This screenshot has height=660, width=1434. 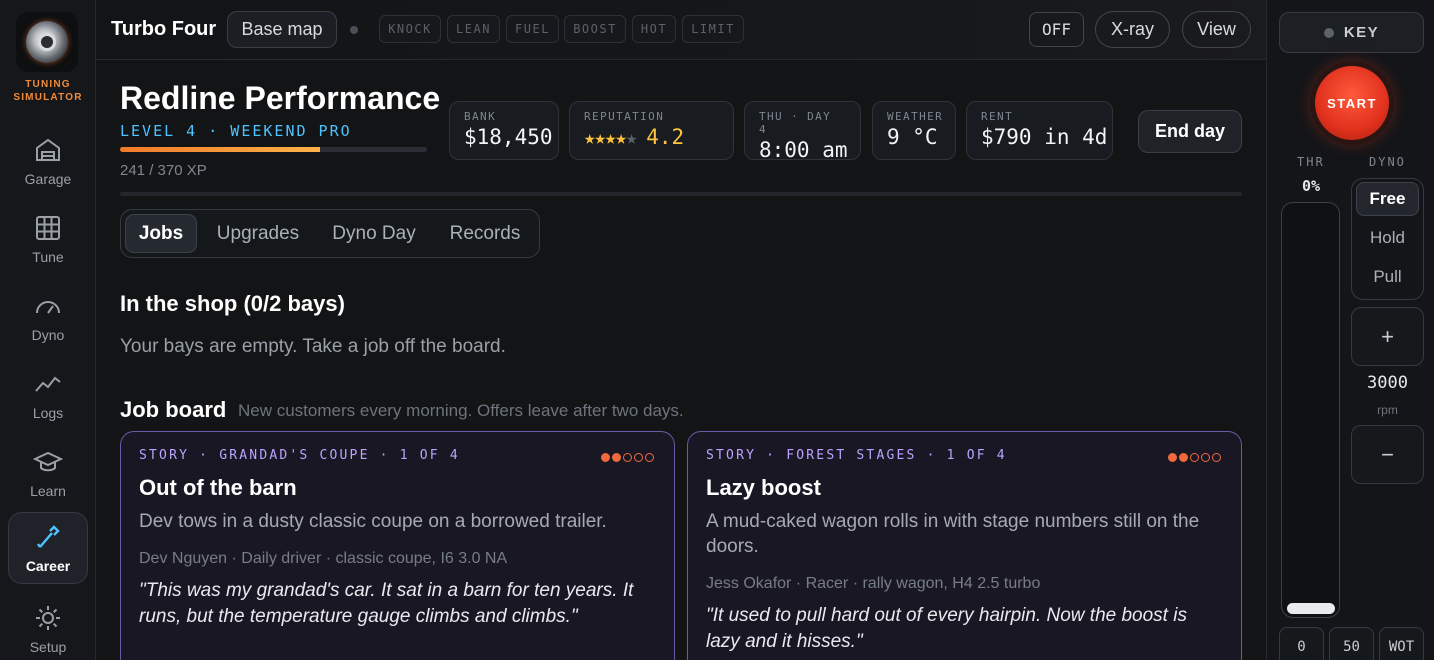 I want to click on key-indicator-icon, so click(x=1328, y=32).